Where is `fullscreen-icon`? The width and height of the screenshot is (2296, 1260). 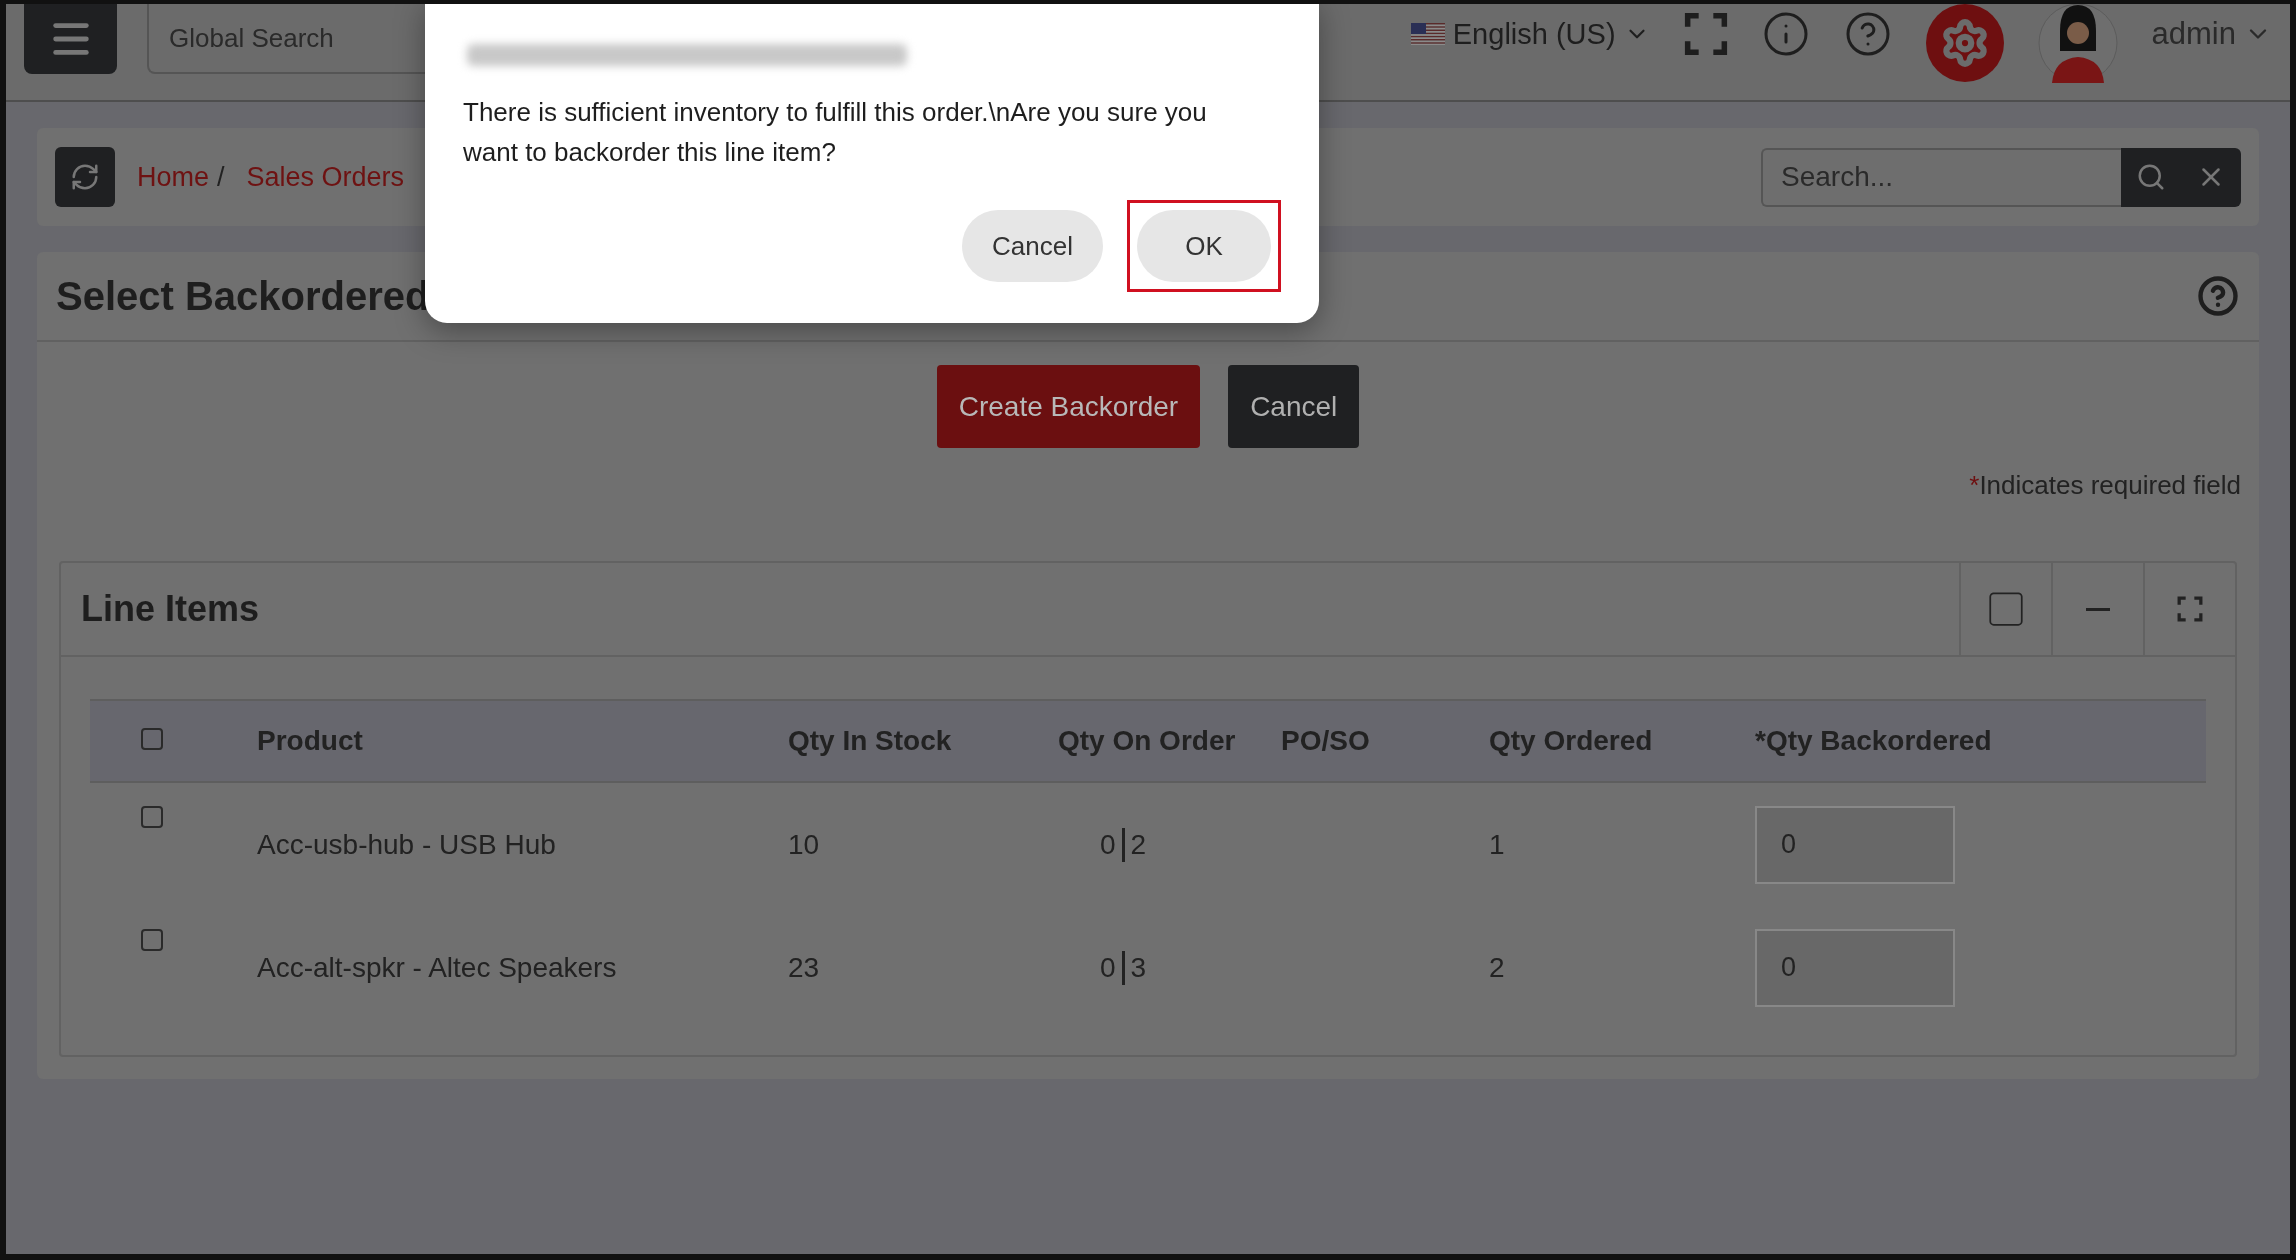
fullscreen-icon is located at coordinates (1705, 34).